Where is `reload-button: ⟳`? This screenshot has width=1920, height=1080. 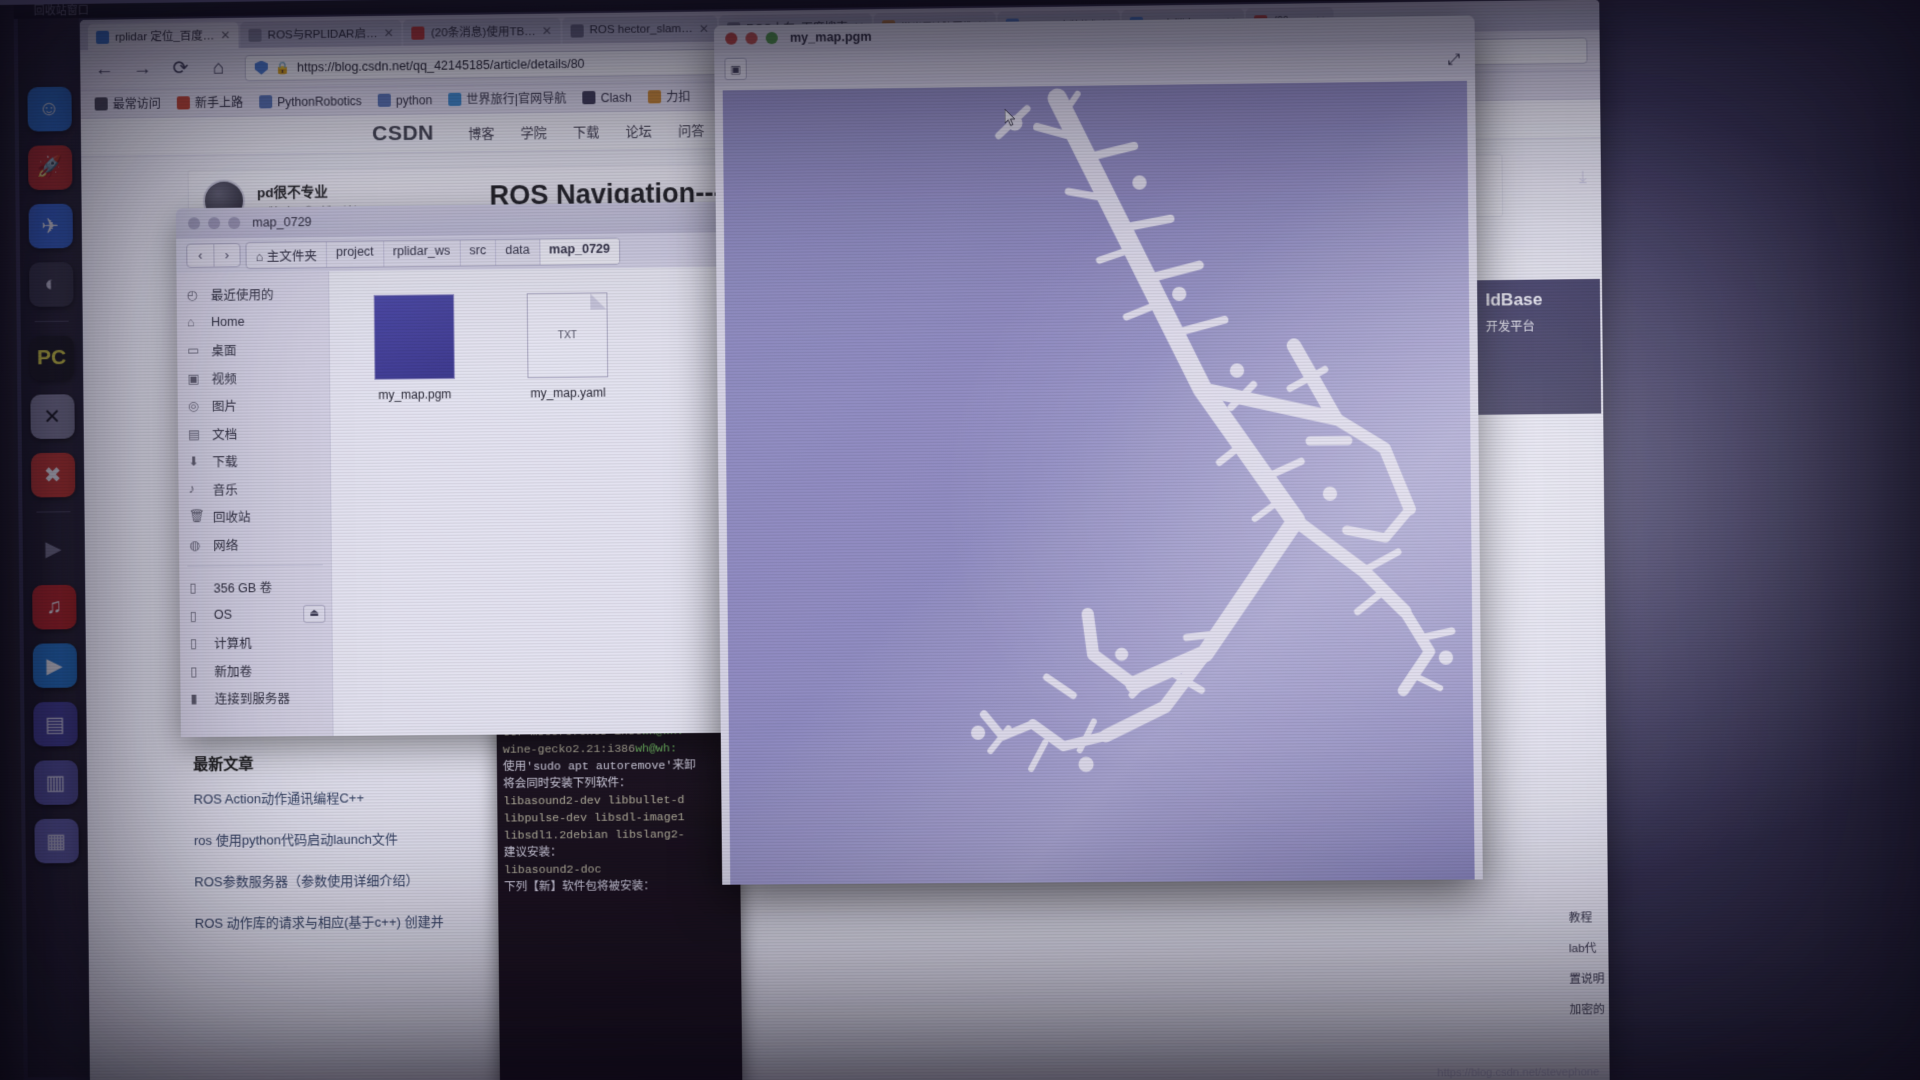 reload-button: ⟳ is located at coordinates (180, 69).